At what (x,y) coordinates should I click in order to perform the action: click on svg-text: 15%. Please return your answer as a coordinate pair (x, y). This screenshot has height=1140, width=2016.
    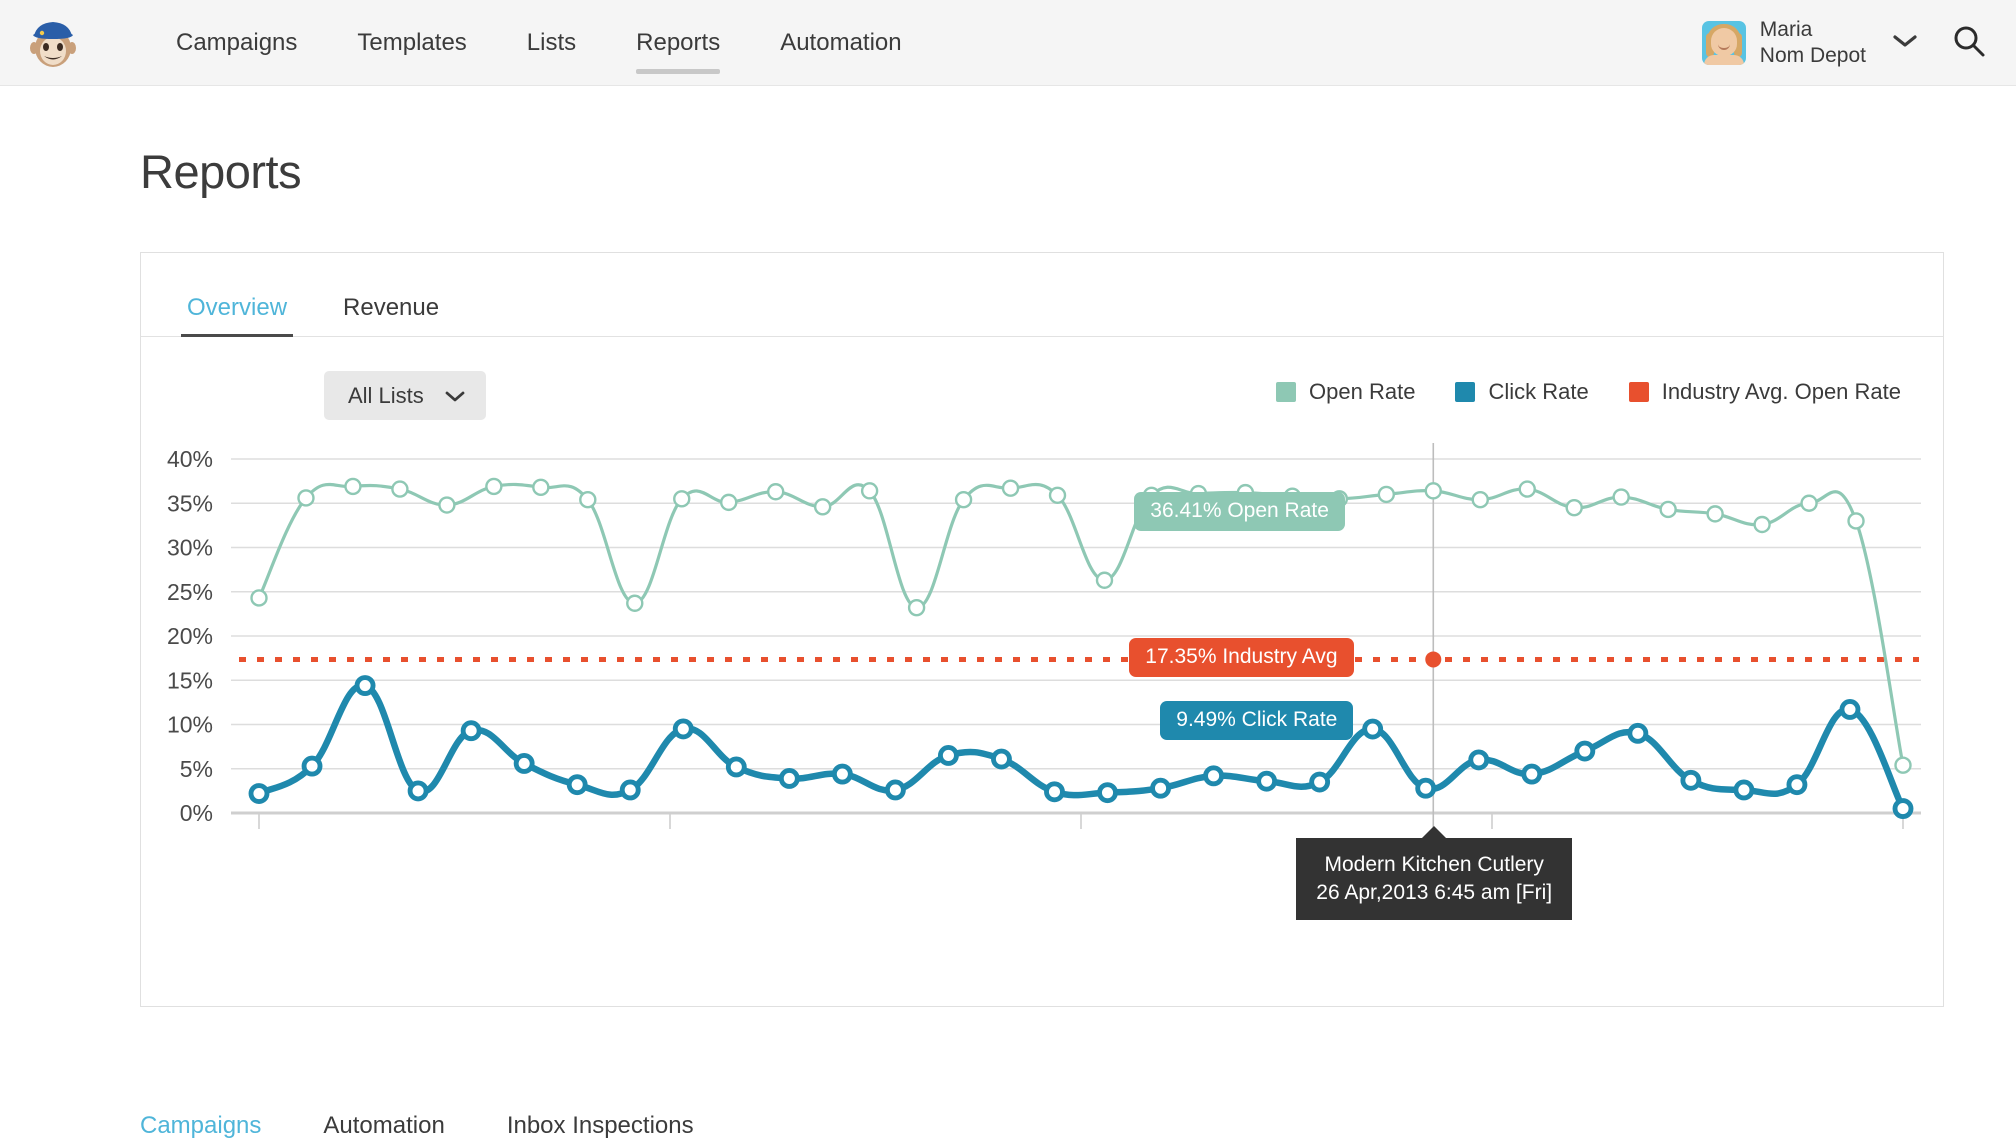
    Looking at the image, I should click on (190, 680).